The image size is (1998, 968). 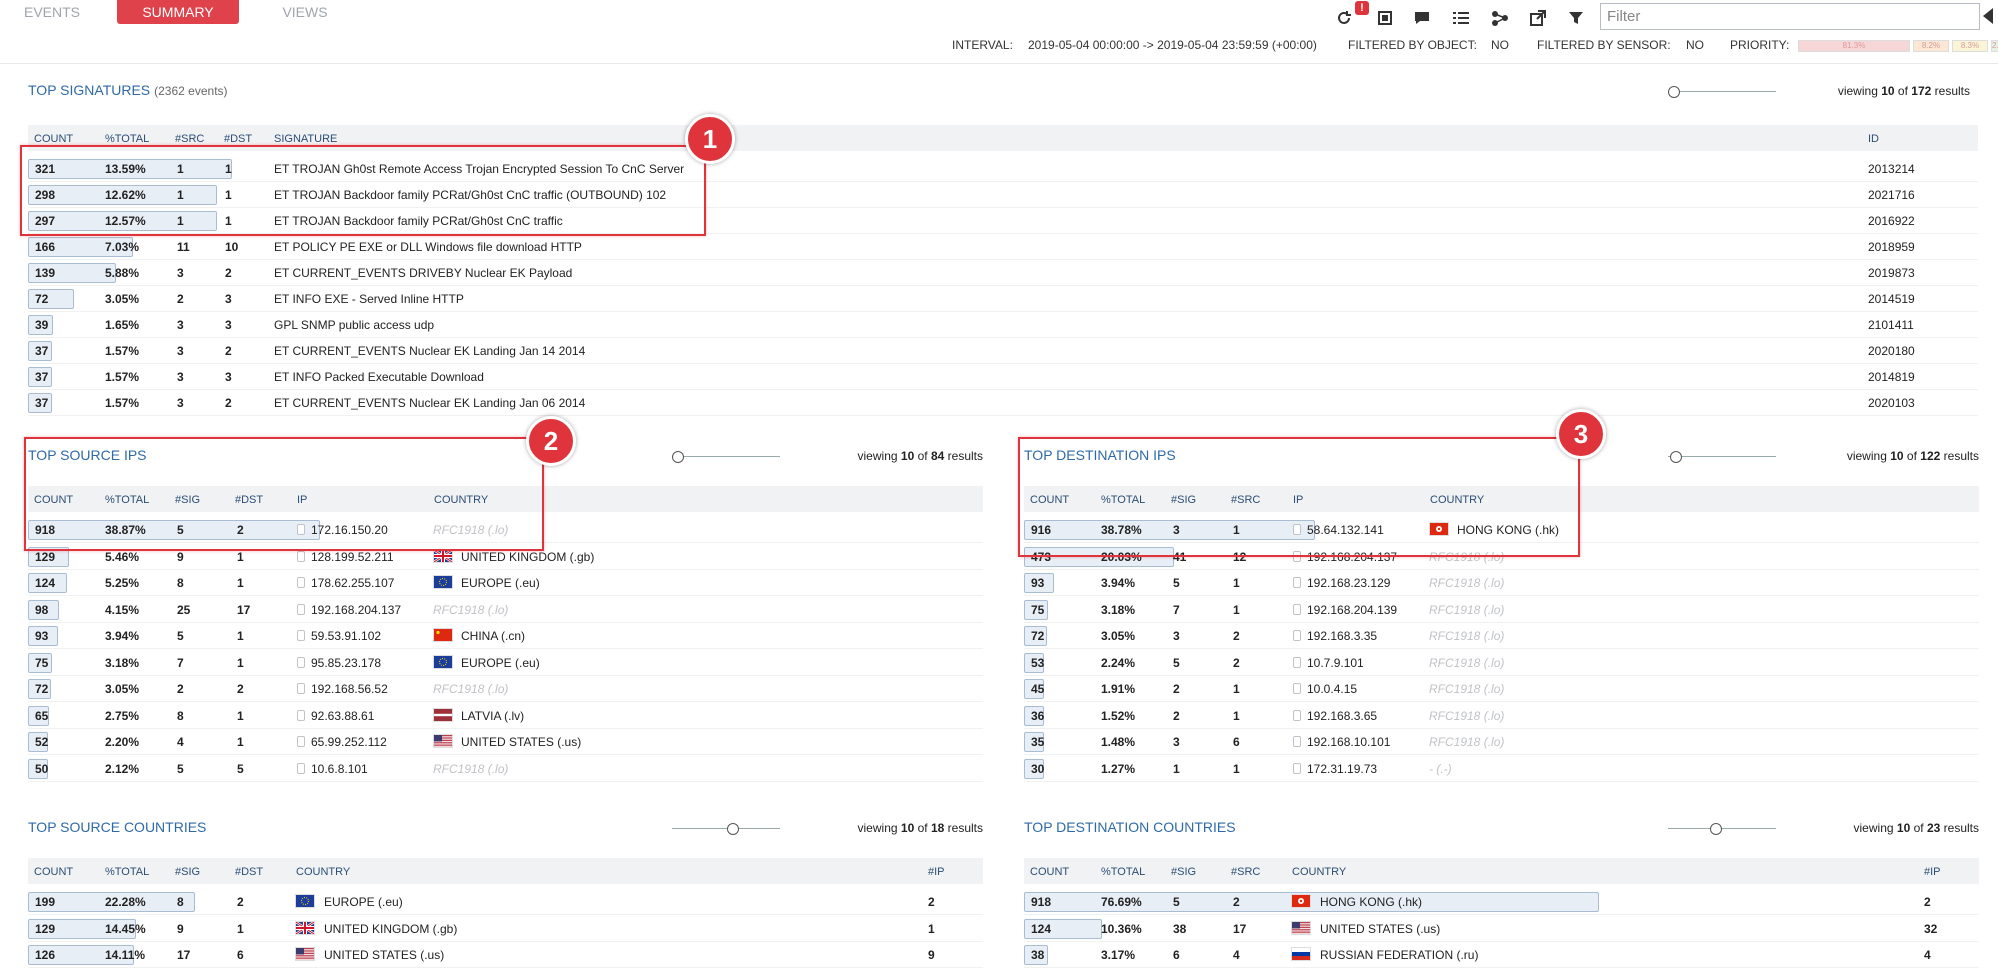 I want to click on ip-address: 10.6.8.101, so click(x=339, y=769).